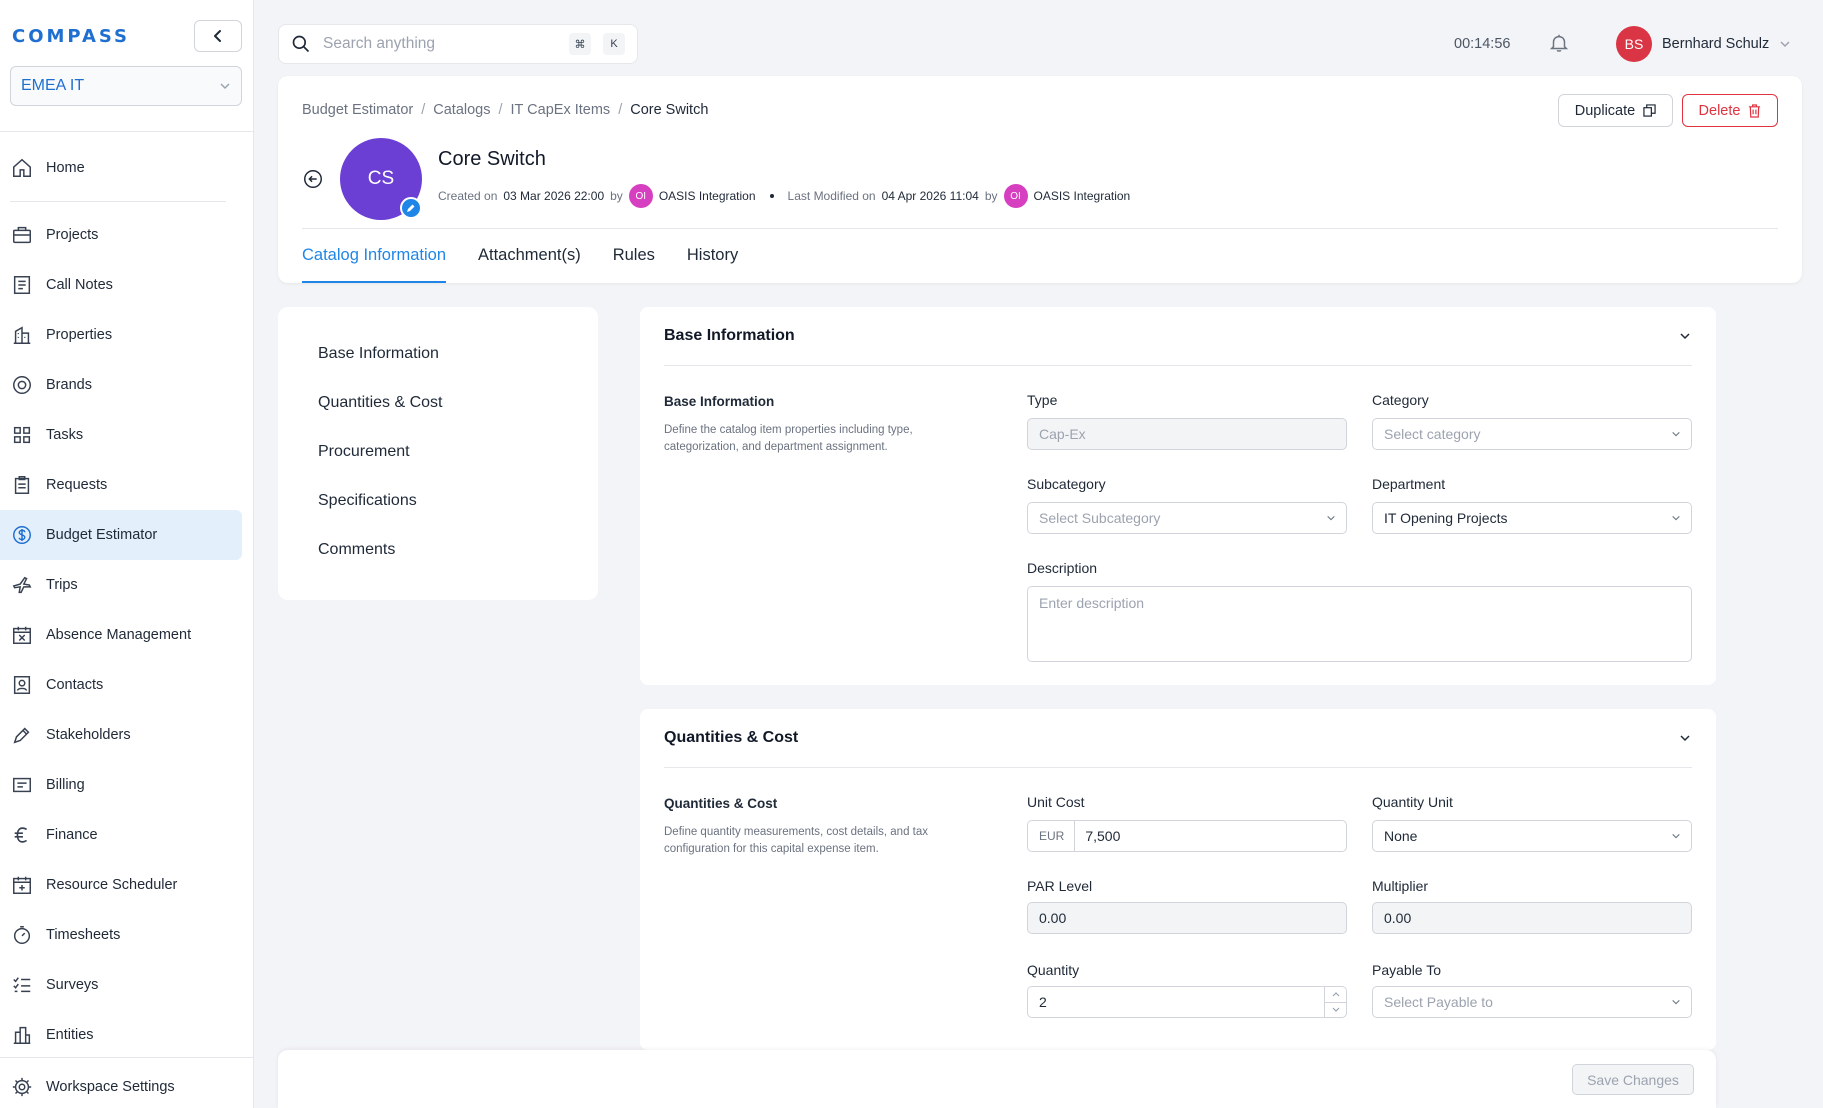 The height and width of the screenshot is (1108, 1823). I want to click on breadcrumb-link: IT CapEx Items, so click(561, 110).